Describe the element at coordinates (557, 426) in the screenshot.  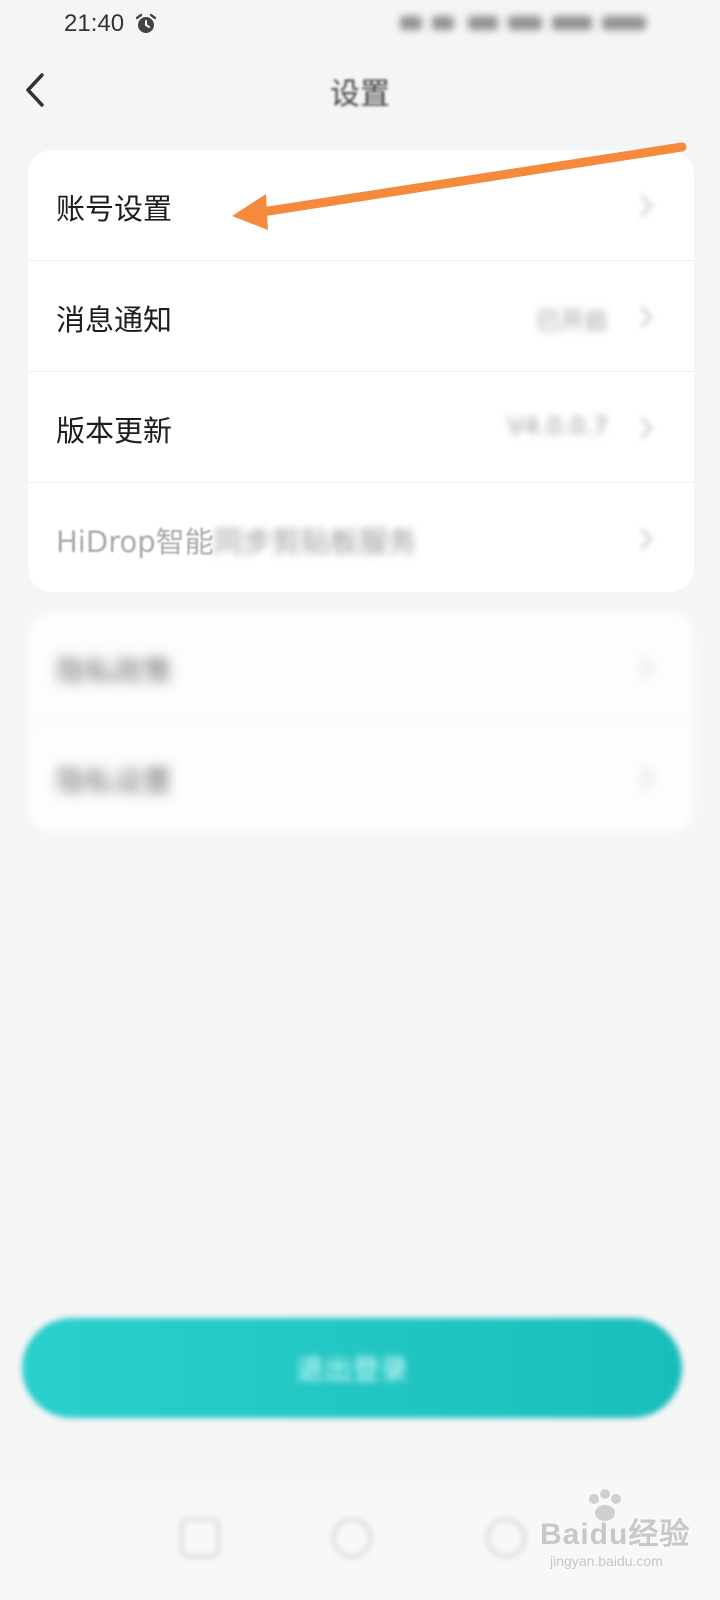
I see `settings-item-value: V4.0.0.7` at that location.